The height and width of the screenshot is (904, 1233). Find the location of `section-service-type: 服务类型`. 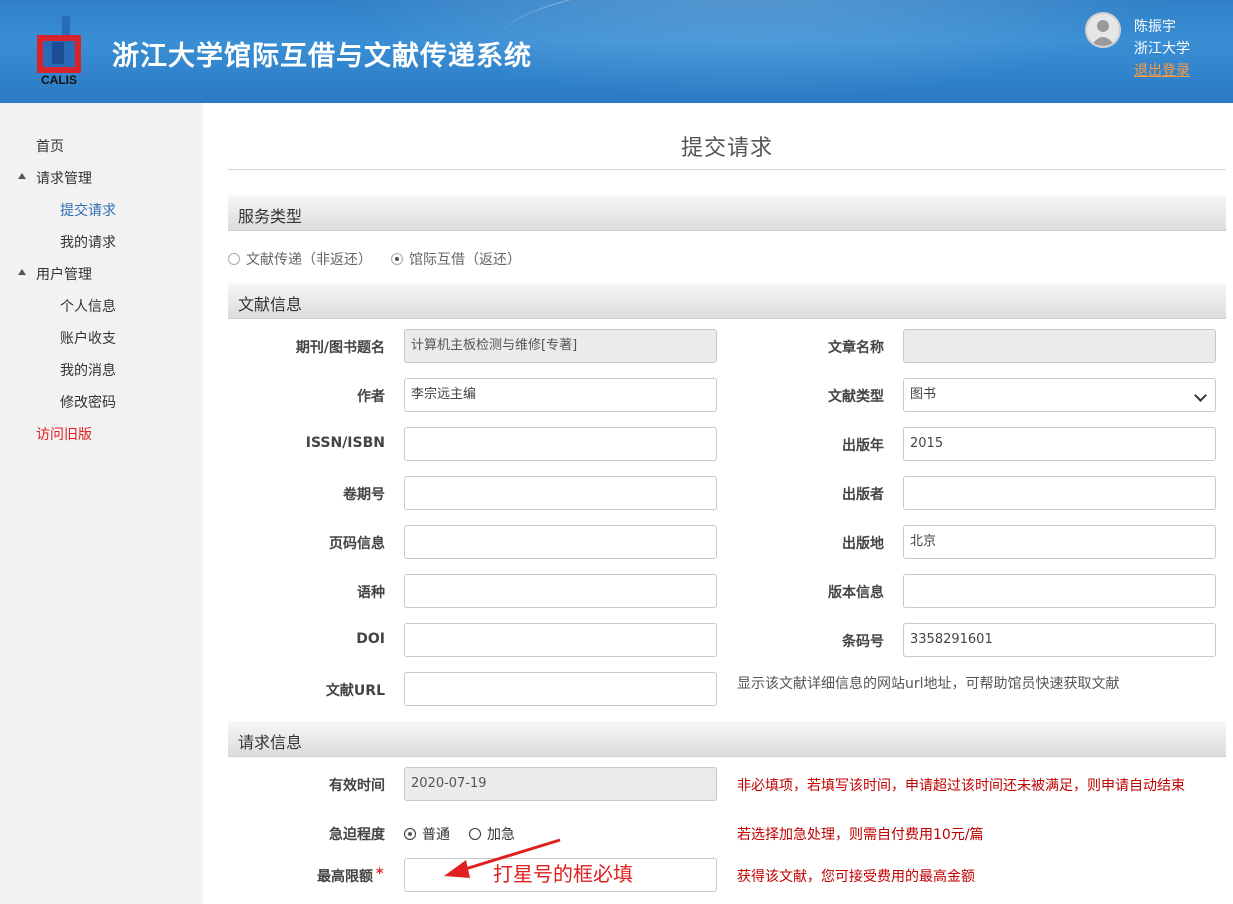

section-service-type: 服务类型 is located at coordinates (727, 213).